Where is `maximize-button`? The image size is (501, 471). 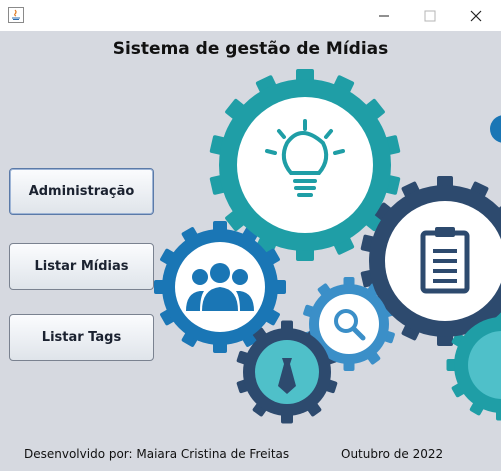 maximize-button is located at coordinates (430, 15).